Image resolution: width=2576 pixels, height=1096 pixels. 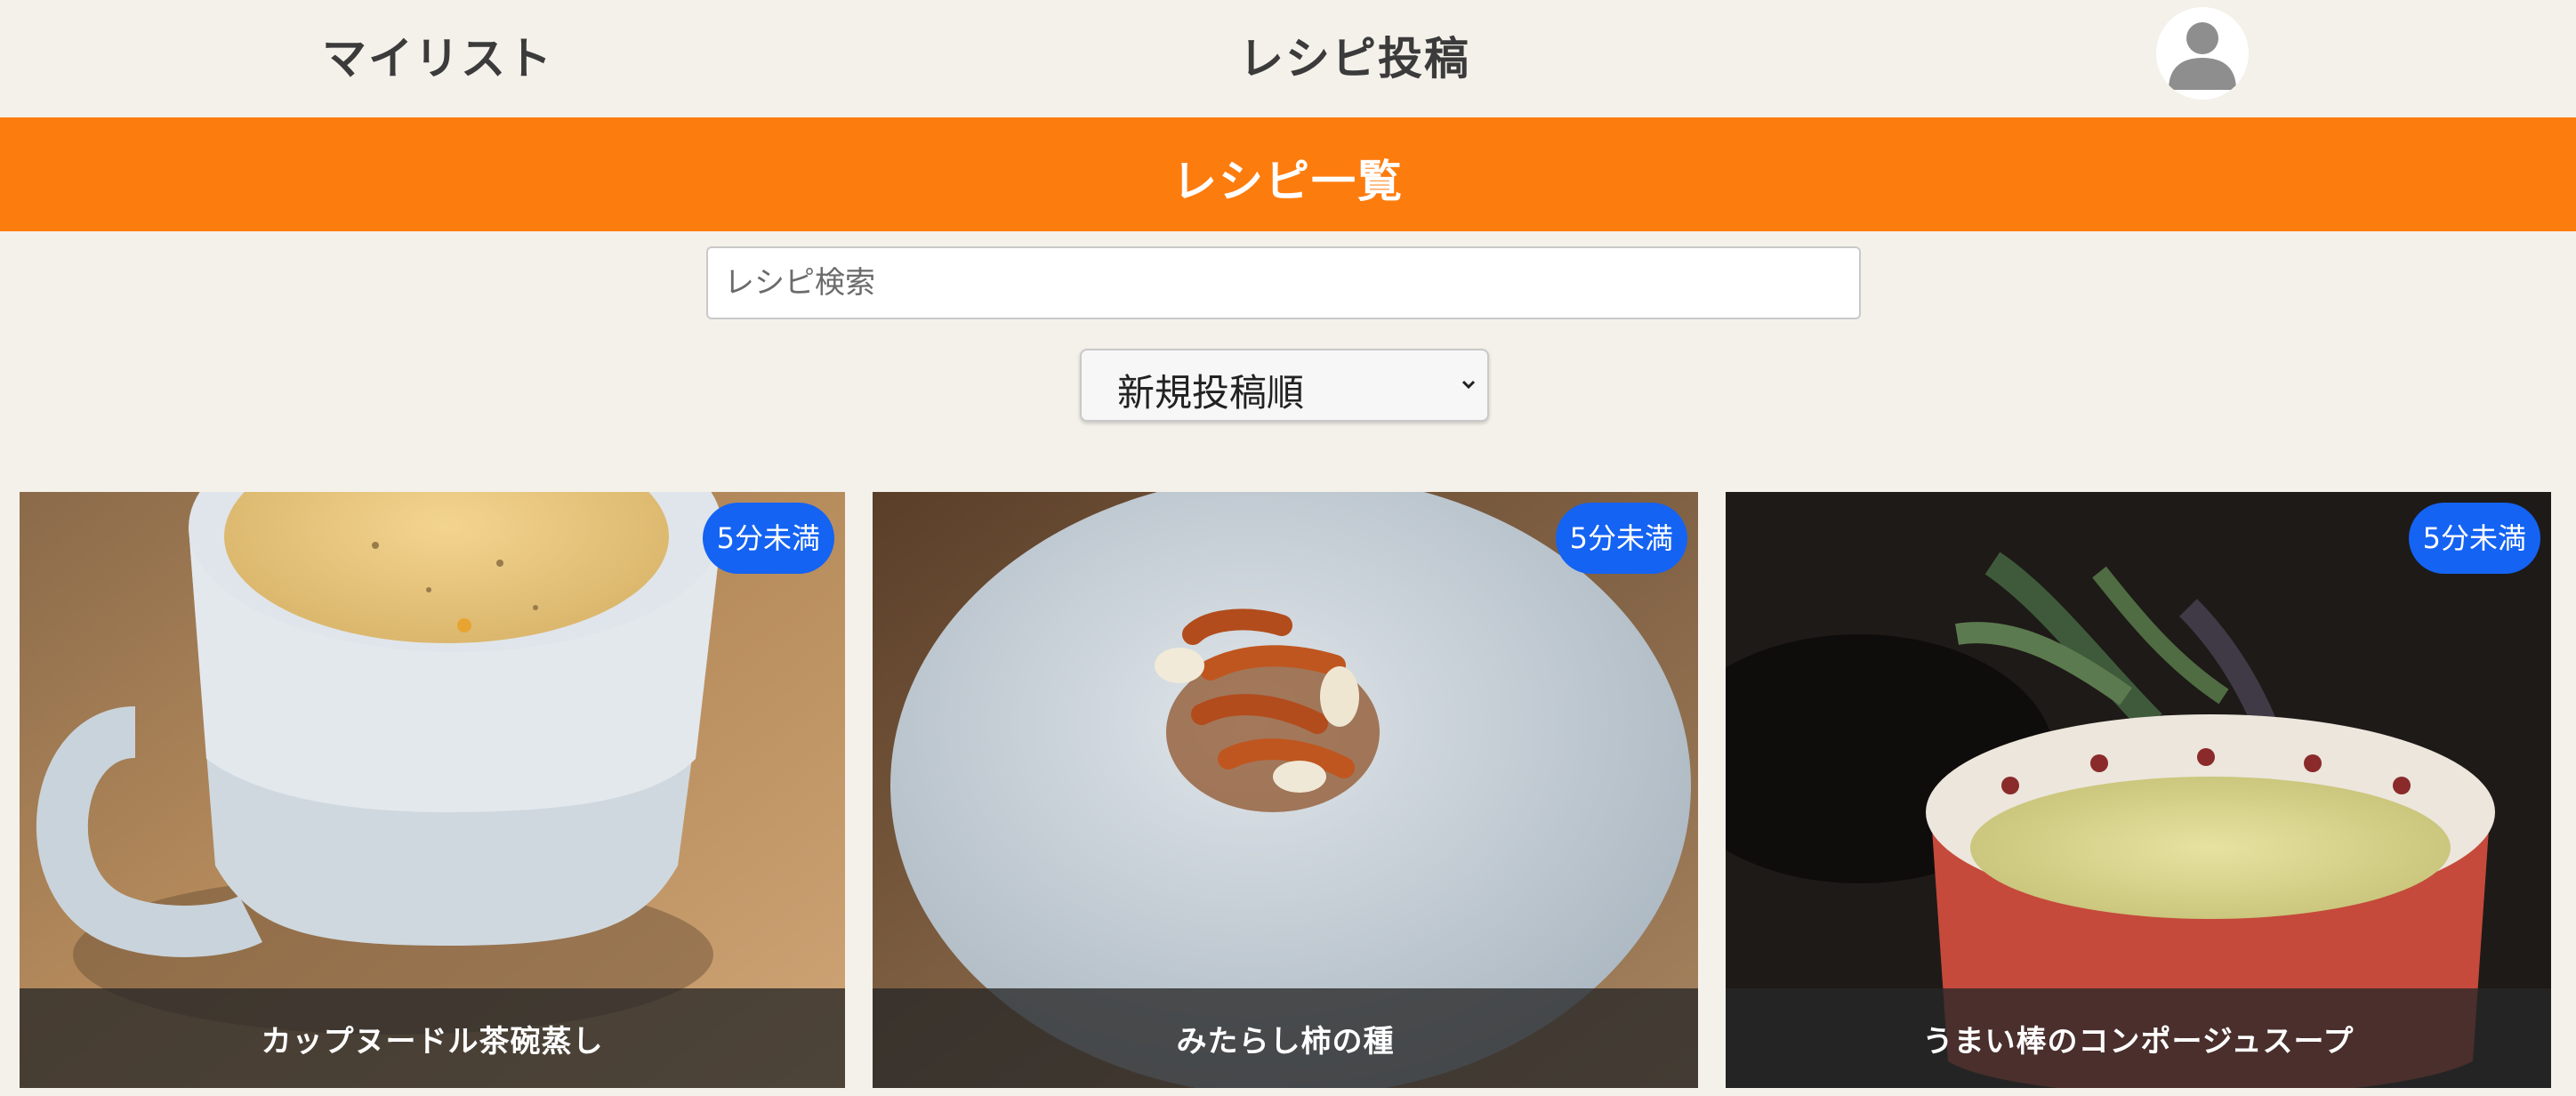 What do you see at coordinates (1468, 385) in the screenshot?
I see `chevron-down-icon` at bounding box center [1468, 385].